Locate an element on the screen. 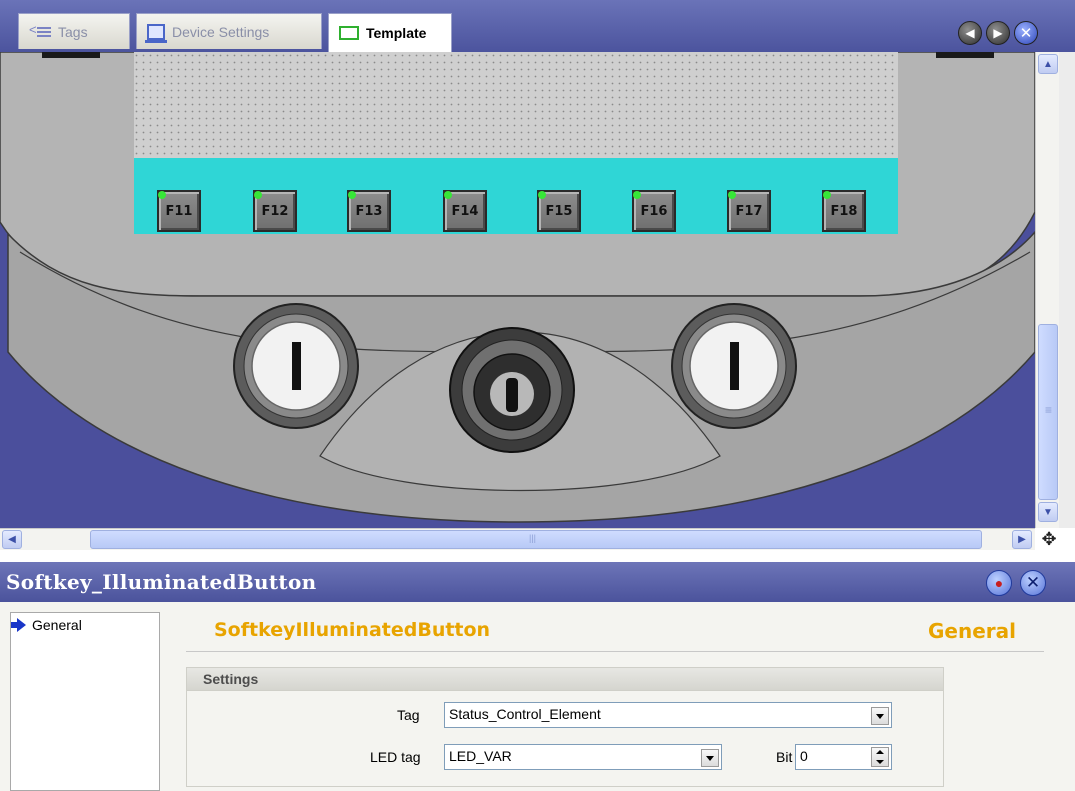  led-tag-combobox: LED_VAR is located at coordinates (583, 757).